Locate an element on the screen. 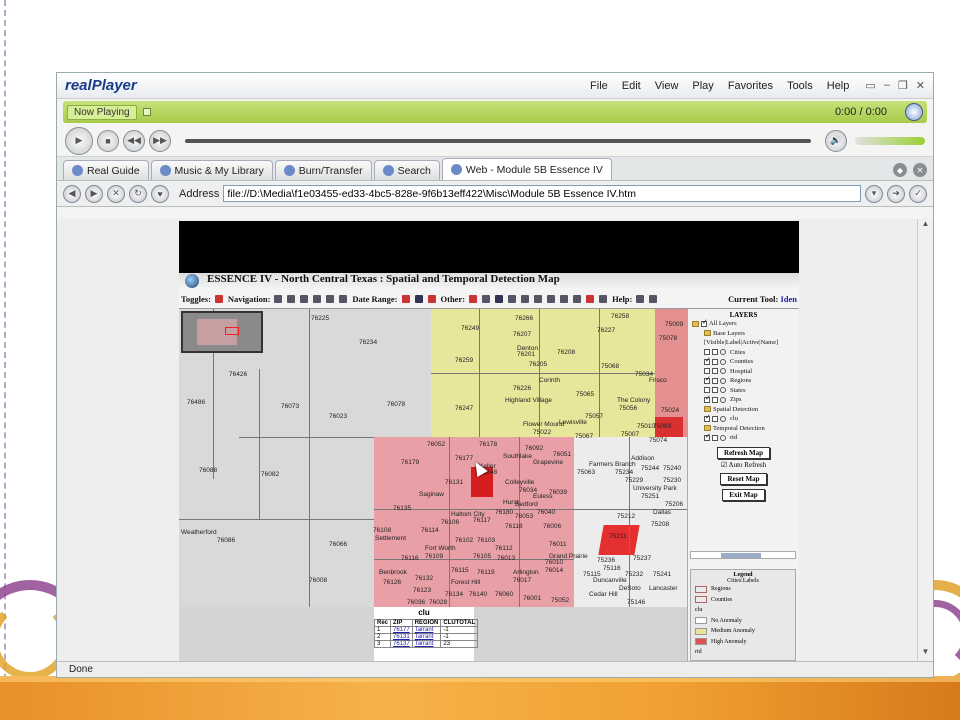  measure-icon is located at coordinates (525, 298).